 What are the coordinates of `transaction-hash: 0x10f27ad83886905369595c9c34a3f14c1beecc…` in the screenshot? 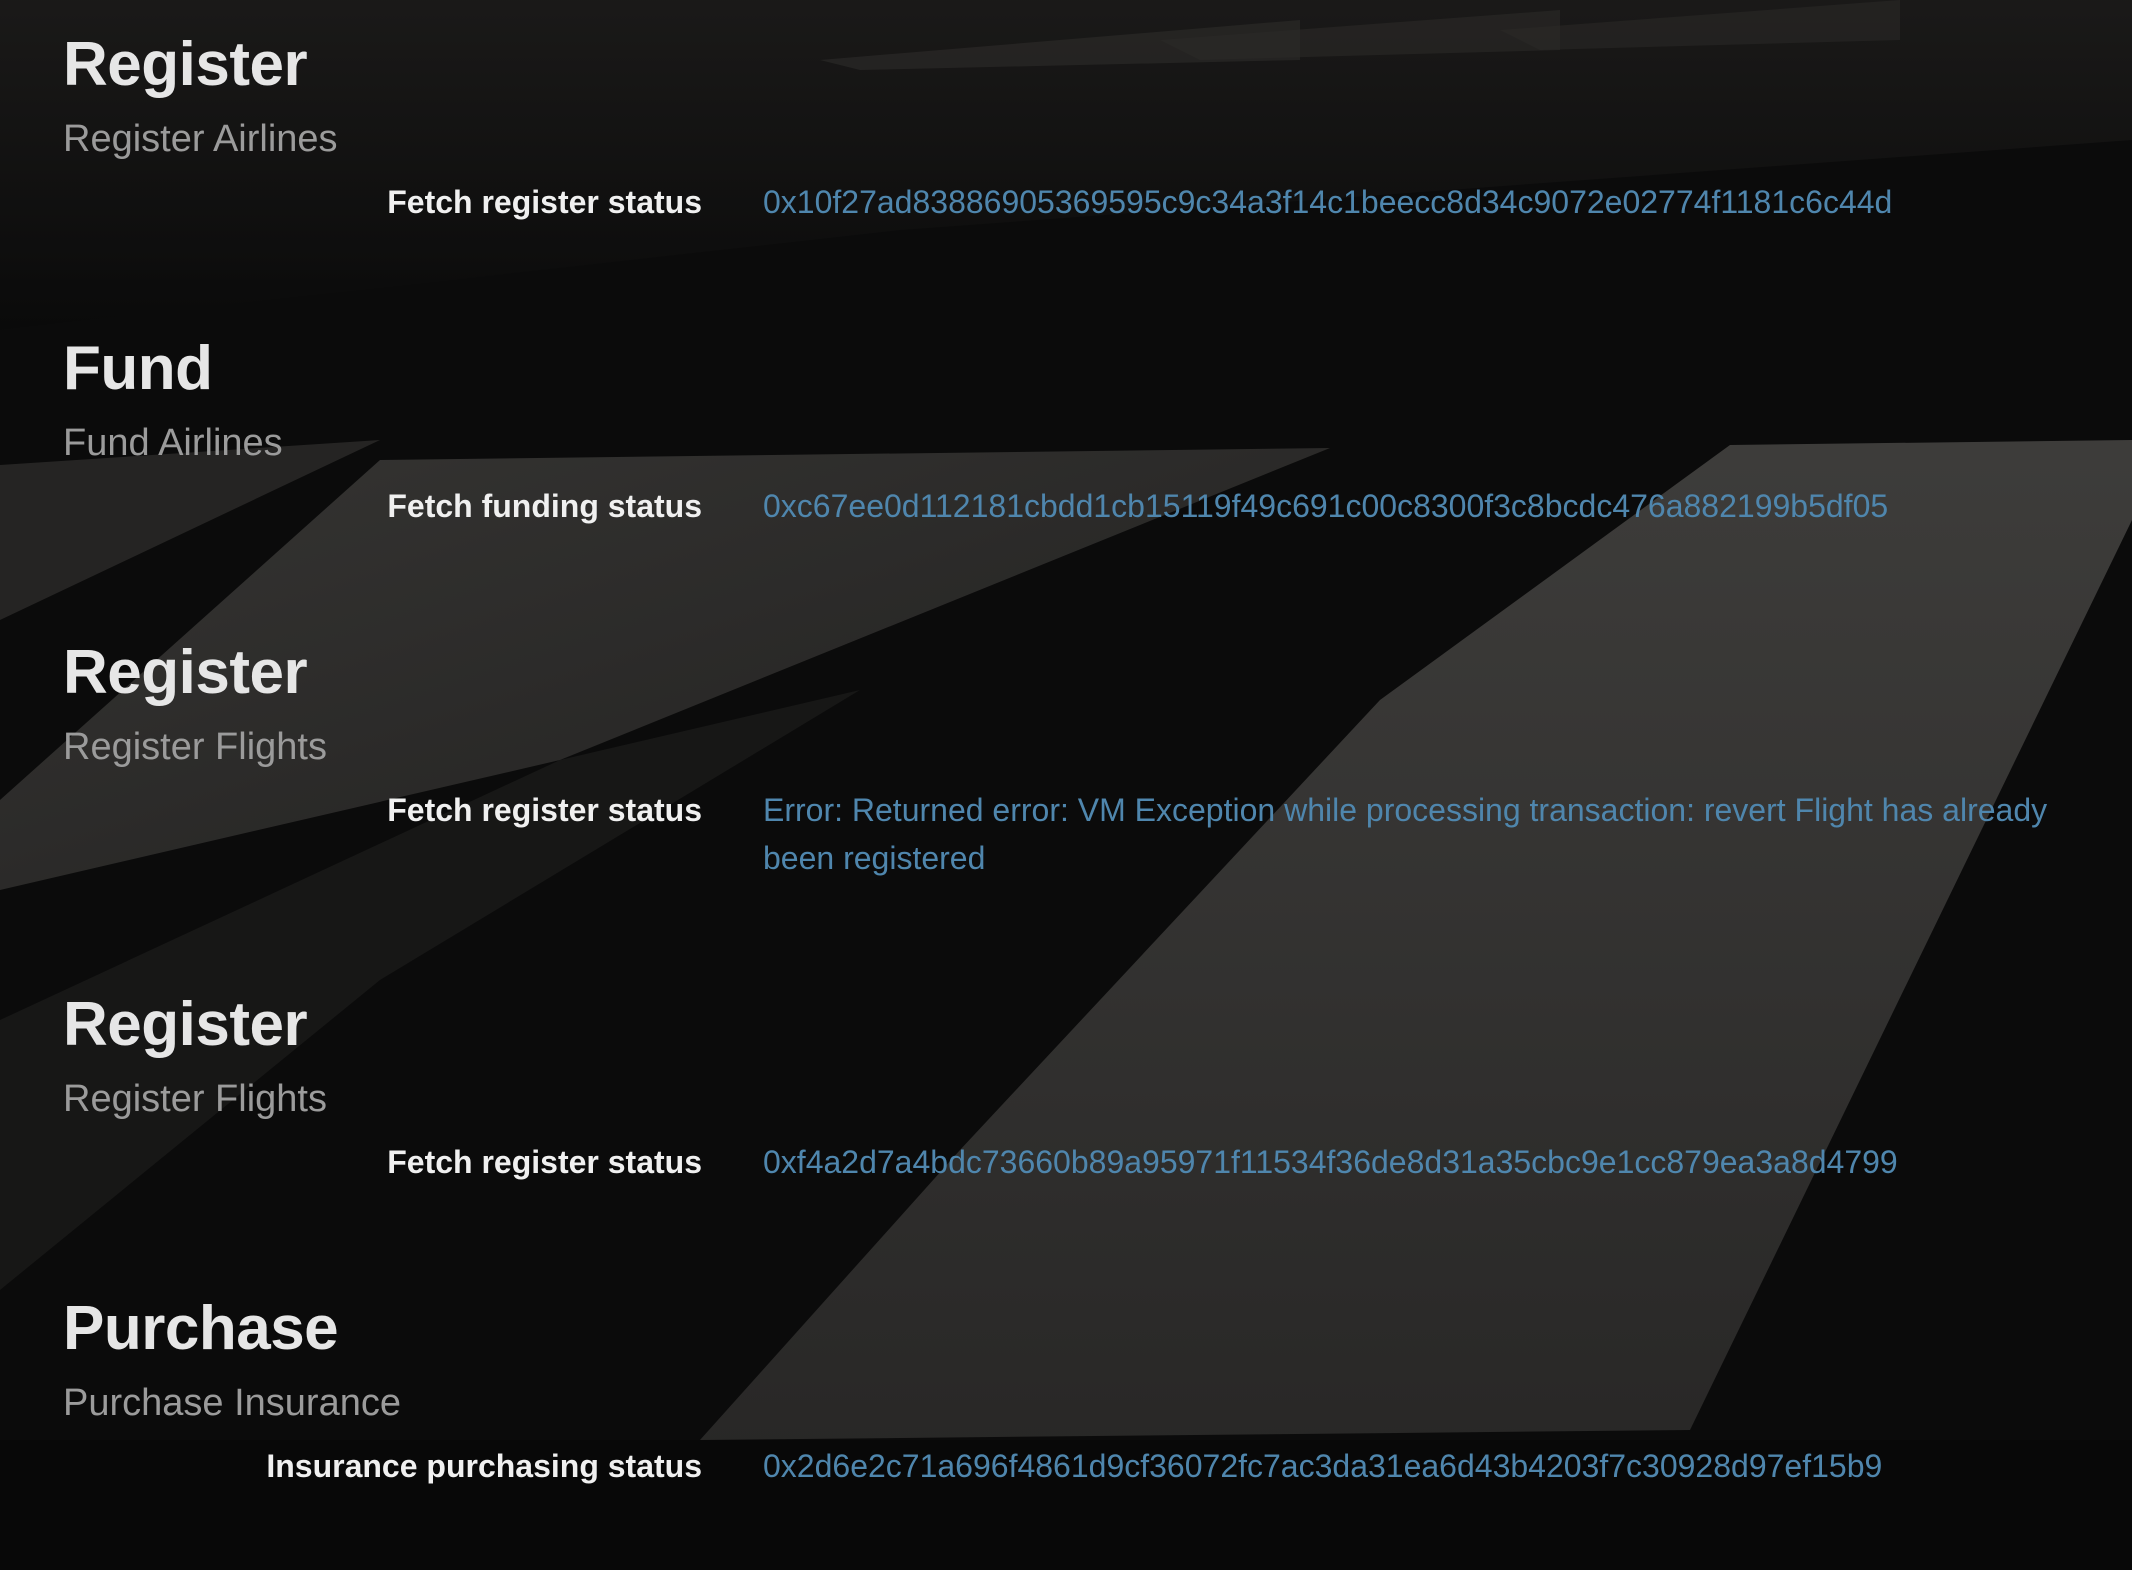 It's located at (1328, 202).